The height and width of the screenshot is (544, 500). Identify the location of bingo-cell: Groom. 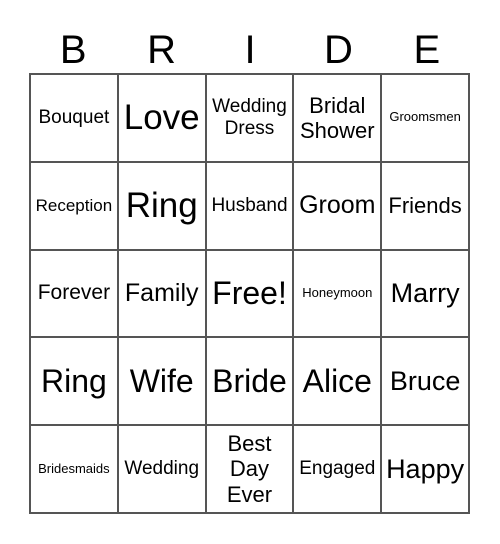
(337, 205).